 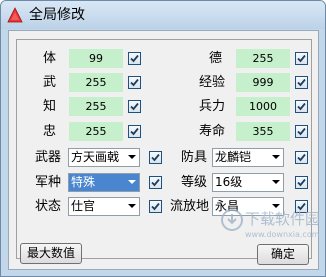 What do you see at coordinates (232, 220) in the screenshot?
I see `download-logo-icon` at bounding box center [232, 220].